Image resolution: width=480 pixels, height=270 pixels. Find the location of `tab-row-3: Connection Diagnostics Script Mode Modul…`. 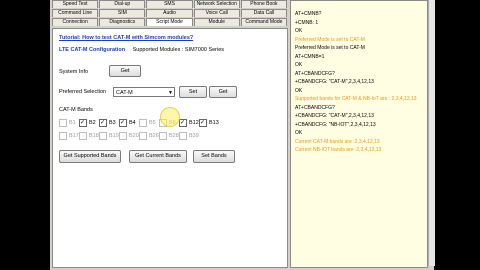

tab-row-3: Connection Diagnostics Script Mode Modul… is located at coordinates (170, 22).